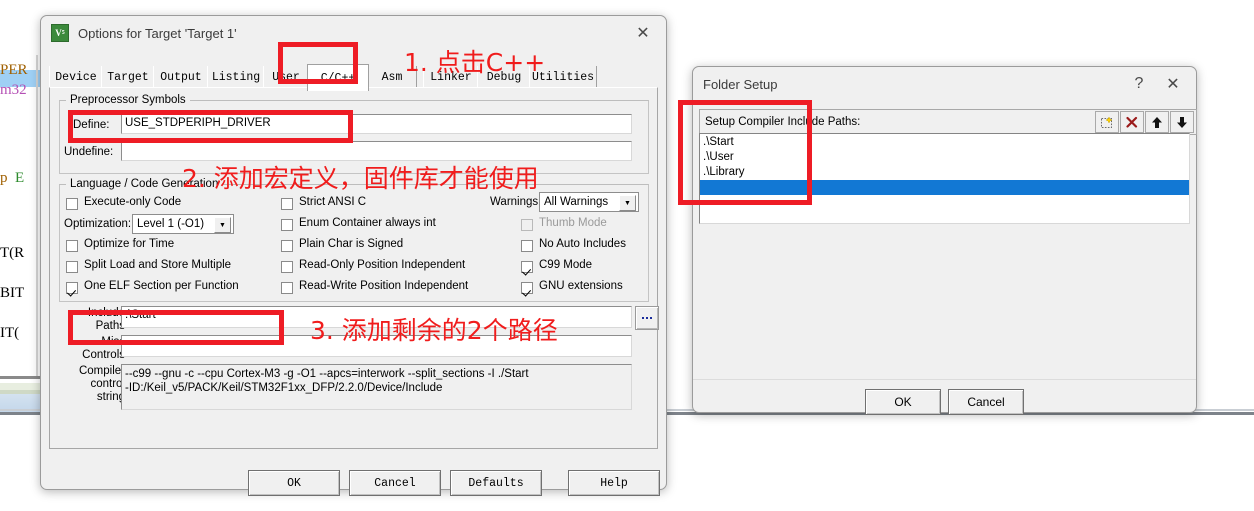 Image resolution: width=1254 pixels, height=511 pixels. Describe the element at coordinates (581, 286) in the screenshot. I see `label-gnu-extensions: GNU extensions` at that location.